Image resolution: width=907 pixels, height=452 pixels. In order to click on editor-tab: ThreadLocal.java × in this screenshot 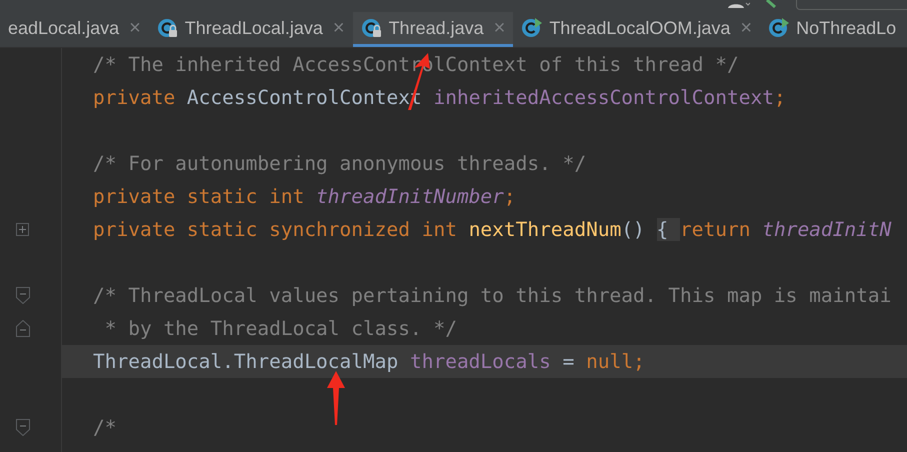, I will do `click(250, 29)`.